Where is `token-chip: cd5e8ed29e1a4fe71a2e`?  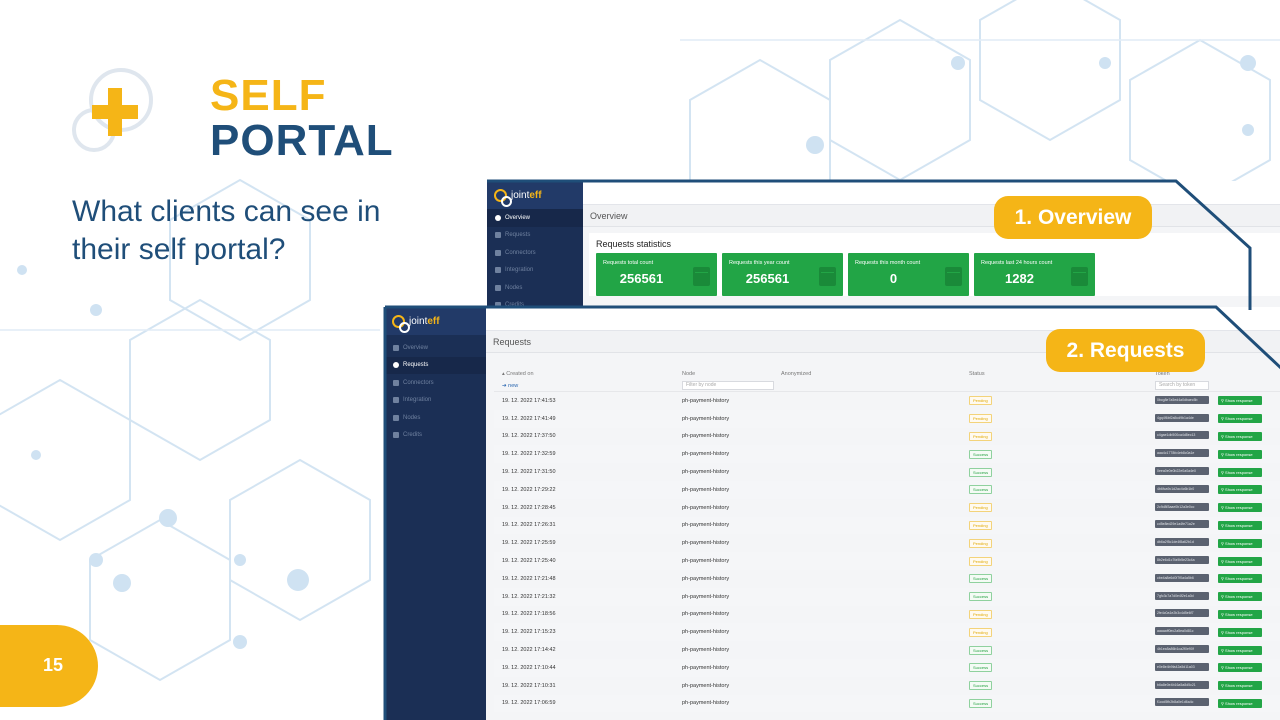
token-chip: cd5e8ed29e1a4fe71a2e is located at coordinates (1182, 524).